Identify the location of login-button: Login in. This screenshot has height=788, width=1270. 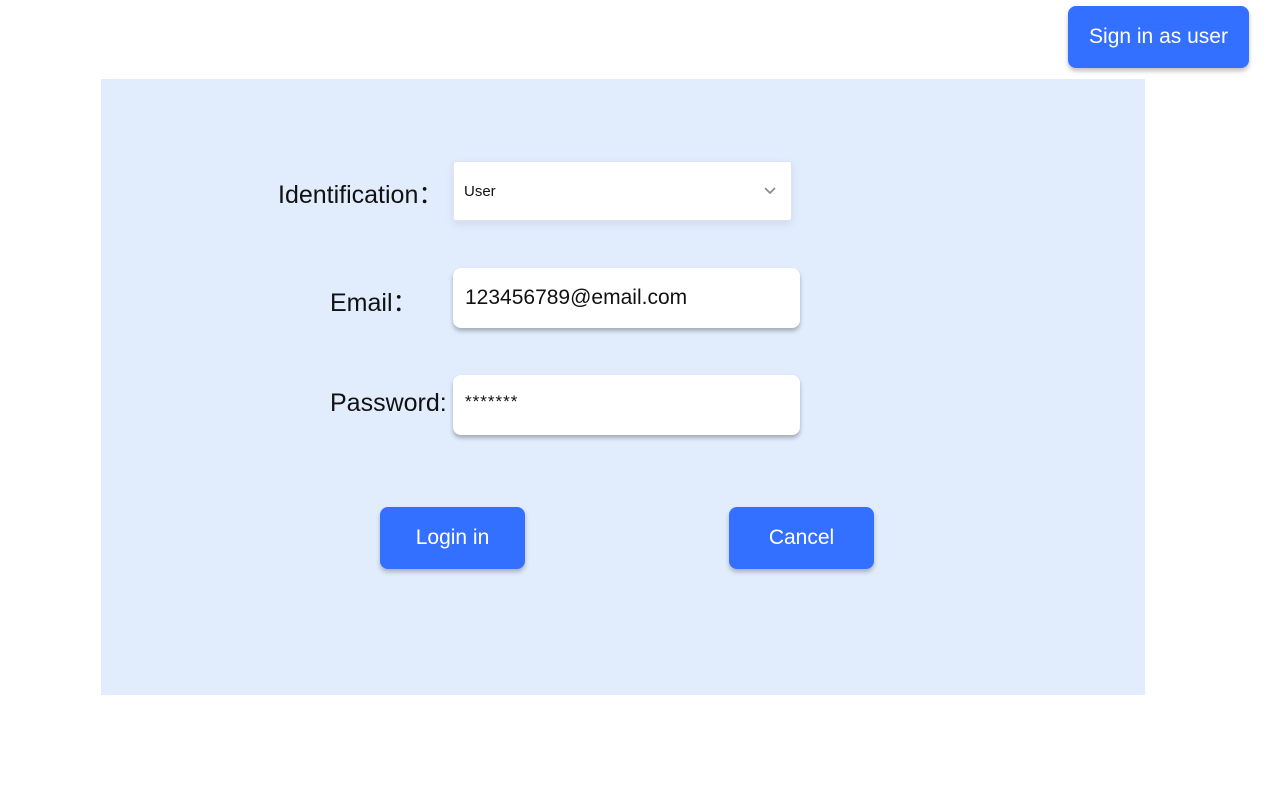
(452, 538).